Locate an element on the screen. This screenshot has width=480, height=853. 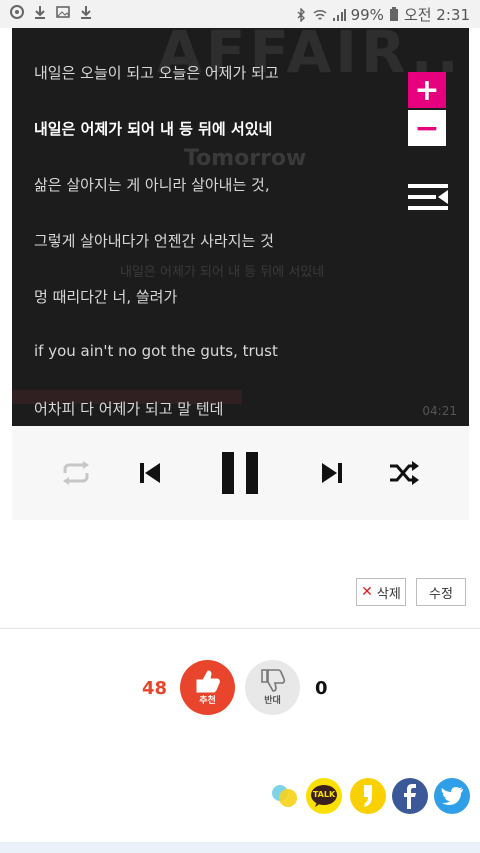
close-icon: ✕ is located at coordinates (367, 592).